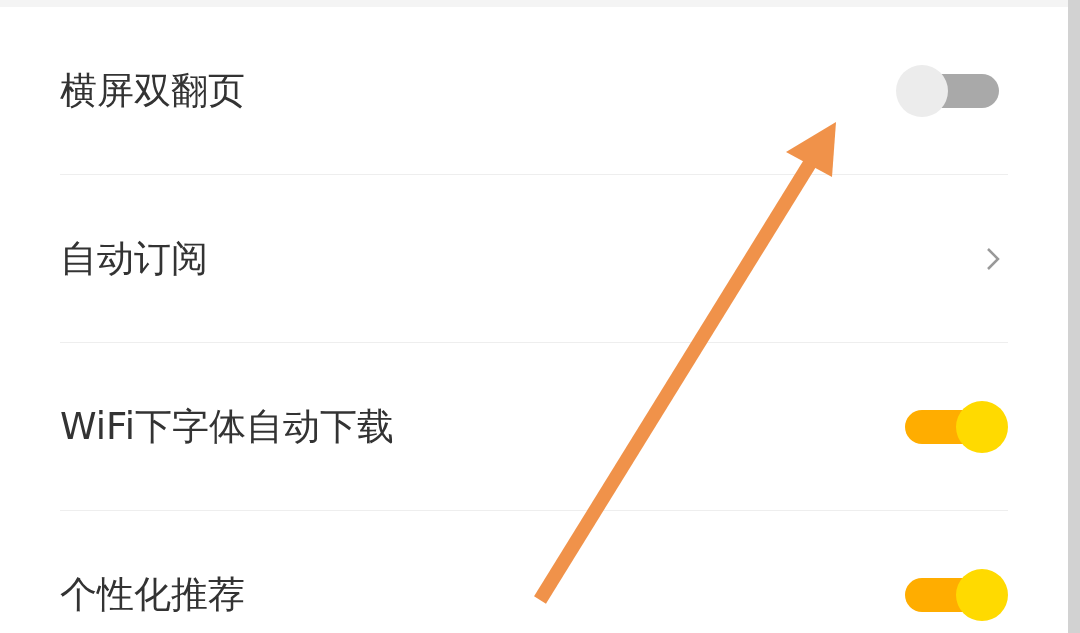 Image resolution: width=1080 pixels, height=633 pixels. Describe the element at coordinates (227, 426) in the screenshot. I see `setting-label: WiFi下字体自动下载` at that location.